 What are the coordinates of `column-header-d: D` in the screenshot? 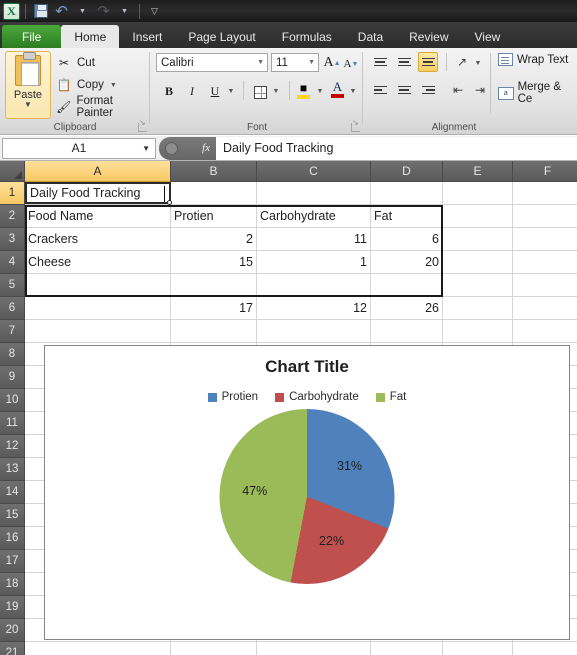 It's located at (407, 171).